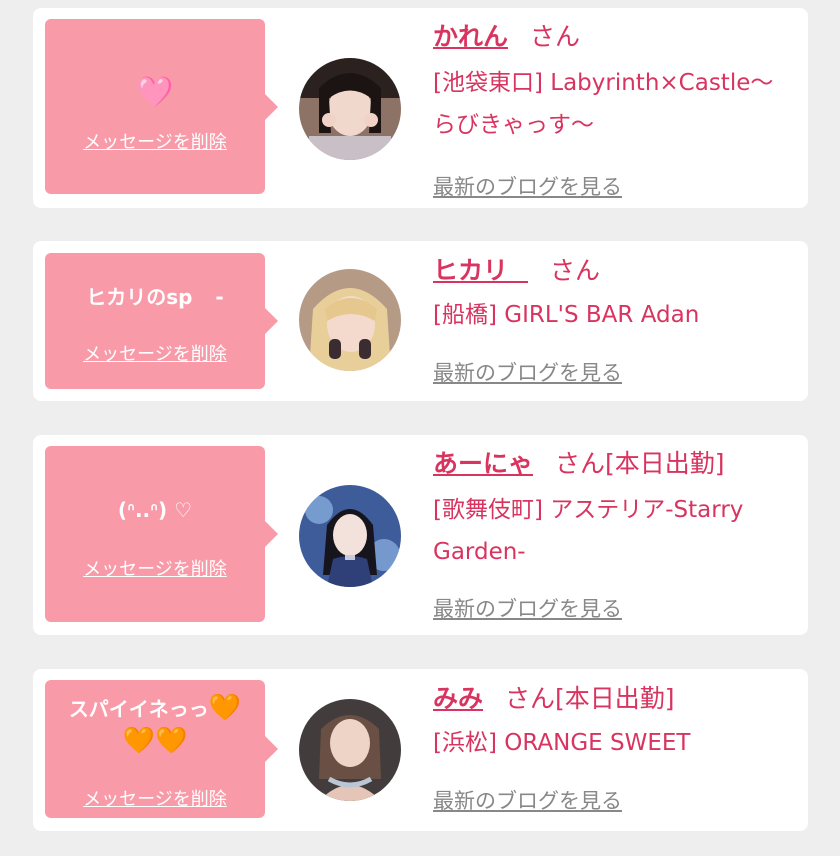 This screenshot has height=856, width=840. What do you see at coordinates (470, 36) in the screenshot?
I see `profile-name-link: かれん` at bounding box center [470, 36].